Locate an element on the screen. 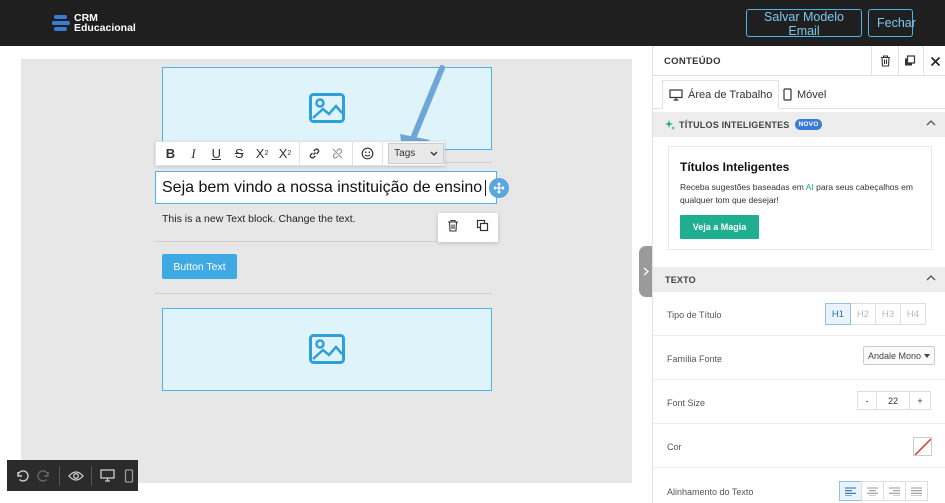 The width and height of the screenshot is (945, 503). heading-type-h2: H2 is located at coordinates (863, 314).